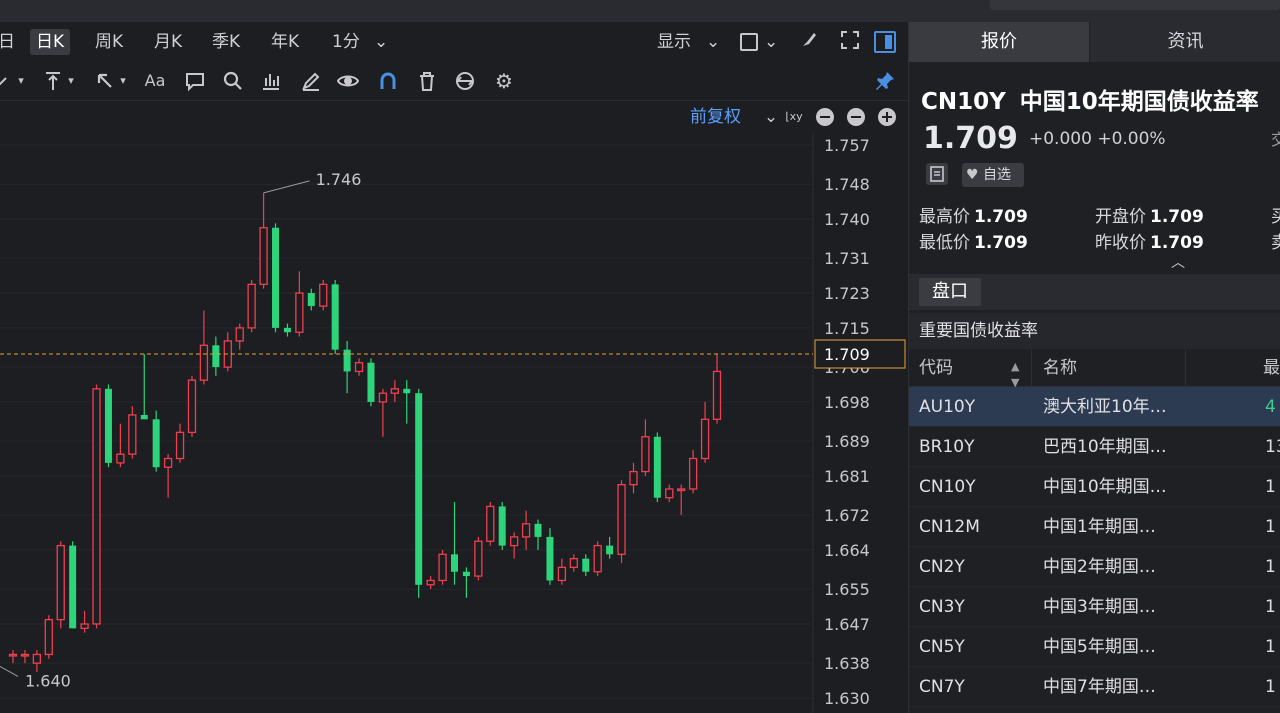  What do you see at coordinates (942, 567) in the screenshot?
I see `row-code: CN2Y` at bounding box center [942, 567].